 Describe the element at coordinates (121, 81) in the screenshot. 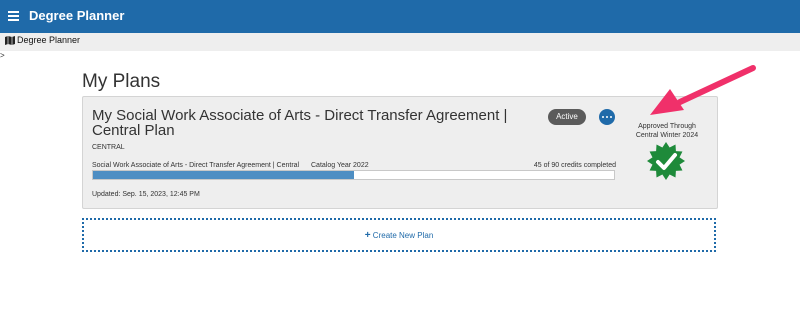

I see `page-title: My Plans` at that location.